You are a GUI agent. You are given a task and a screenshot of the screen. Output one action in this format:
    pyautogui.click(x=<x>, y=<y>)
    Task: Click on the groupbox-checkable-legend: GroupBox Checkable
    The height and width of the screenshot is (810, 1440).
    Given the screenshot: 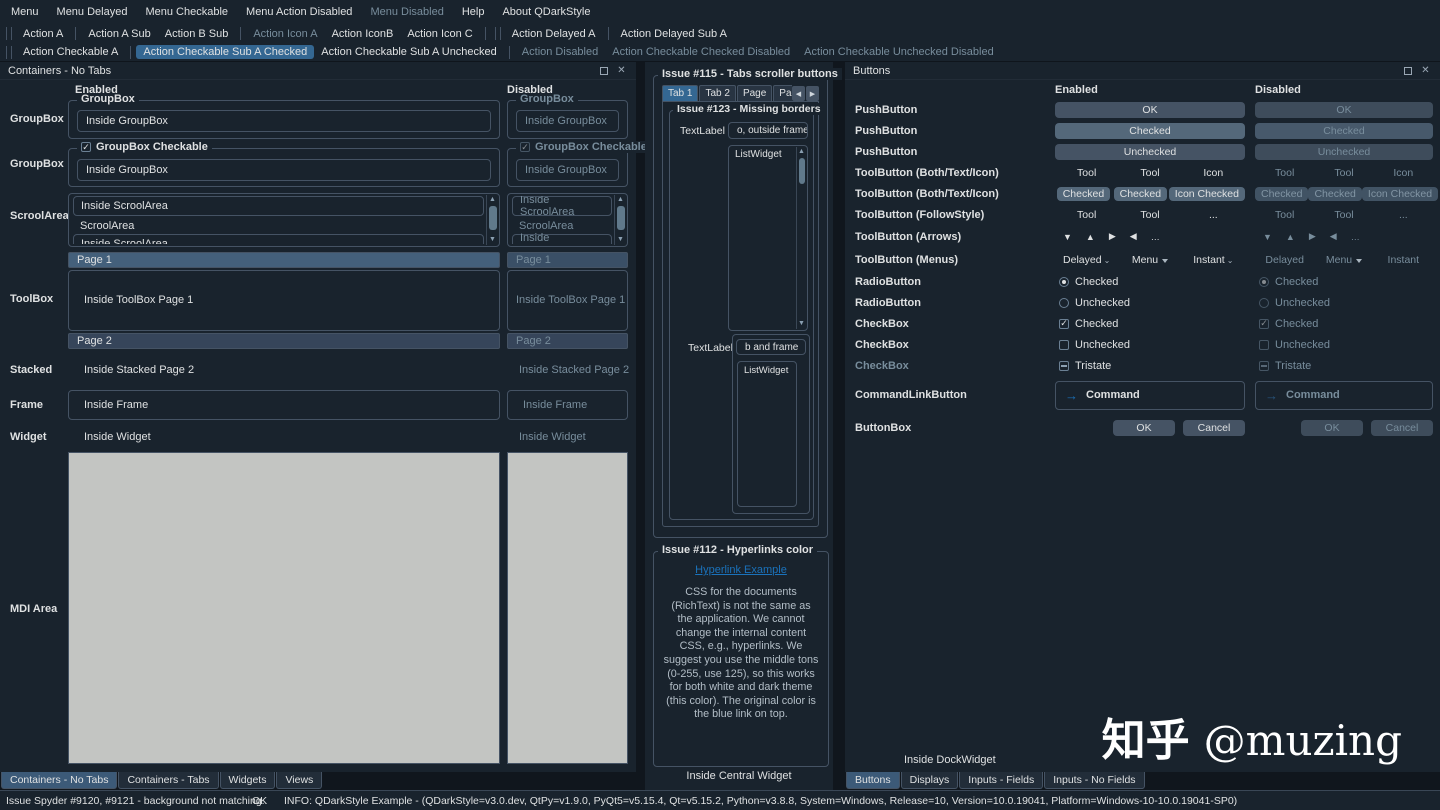 What is the action you would take?
    pyautogui.click(x=144, y=147)
    